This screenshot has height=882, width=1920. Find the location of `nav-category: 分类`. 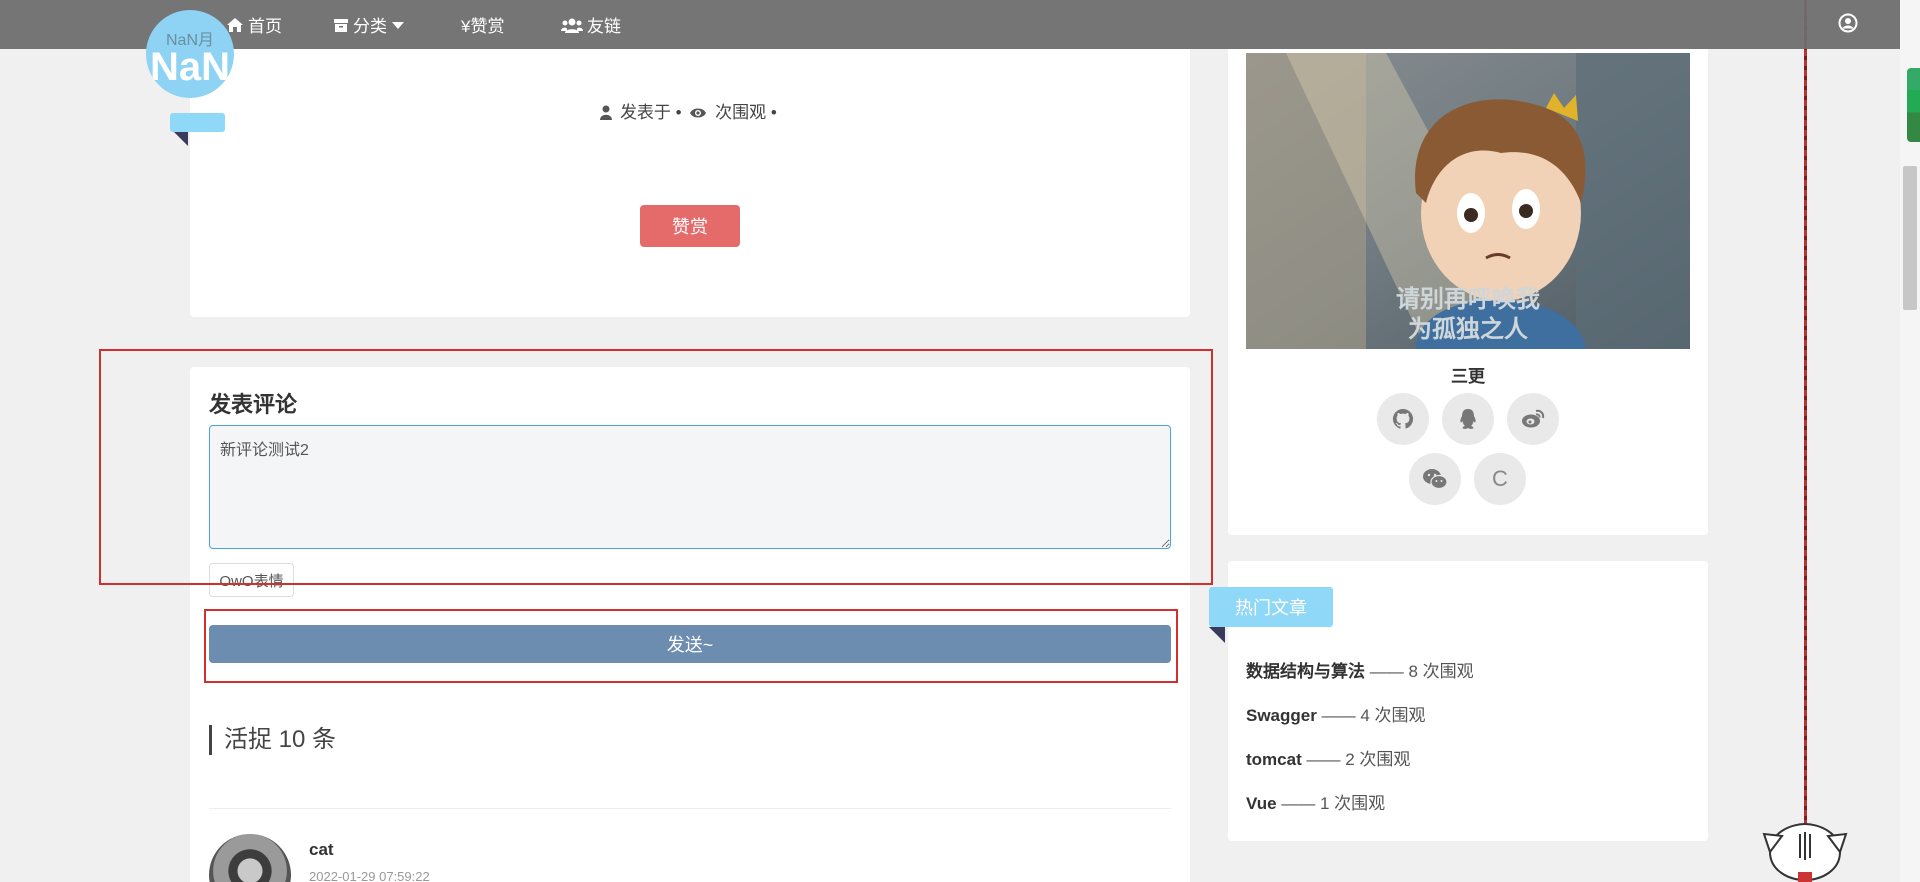

nav-category: 分类 is located at coordinates (369, 24).